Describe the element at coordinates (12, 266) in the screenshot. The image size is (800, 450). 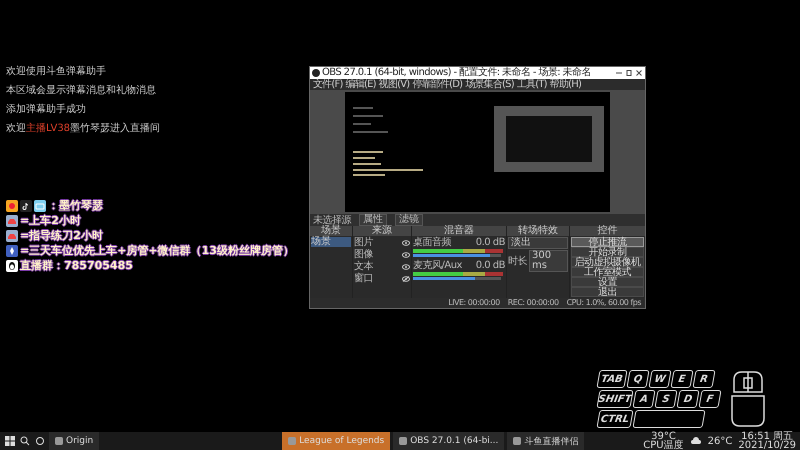
I see `penguin-icon` at that location.